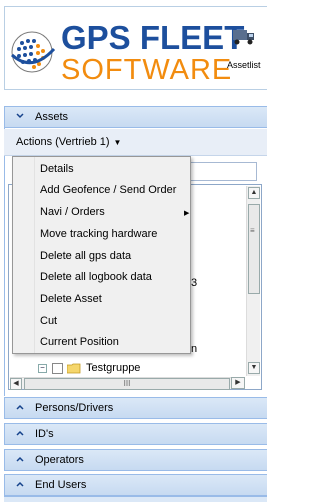  I want to click on tree-partial-text: n, so click(194, 349).